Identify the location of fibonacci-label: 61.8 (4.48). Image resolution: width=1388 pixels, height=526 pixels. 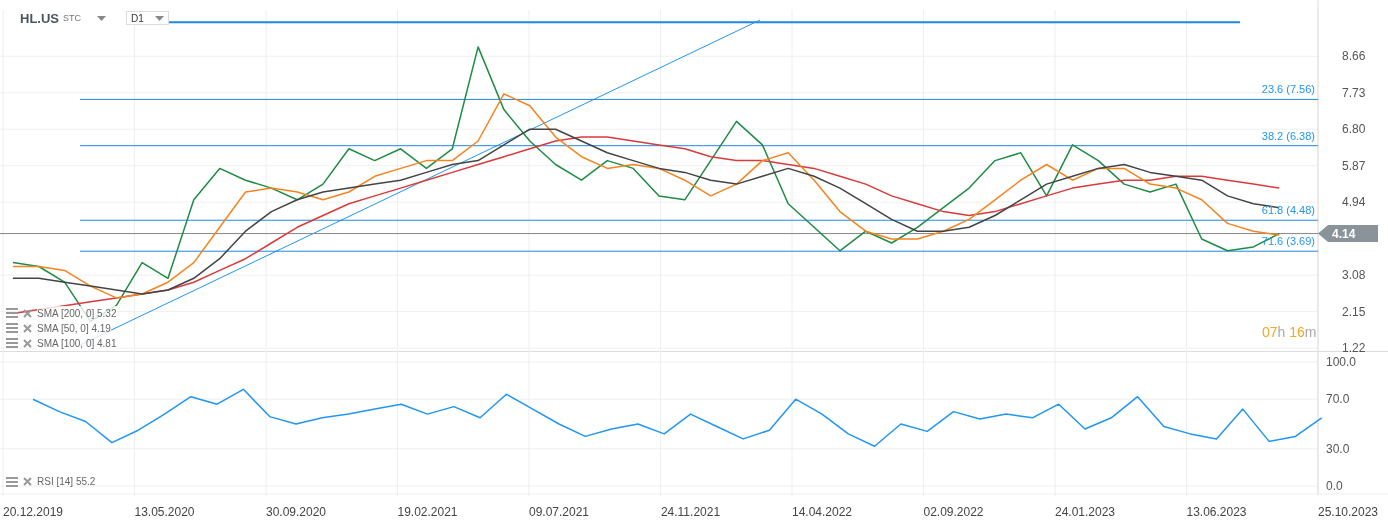
(1288, 210).